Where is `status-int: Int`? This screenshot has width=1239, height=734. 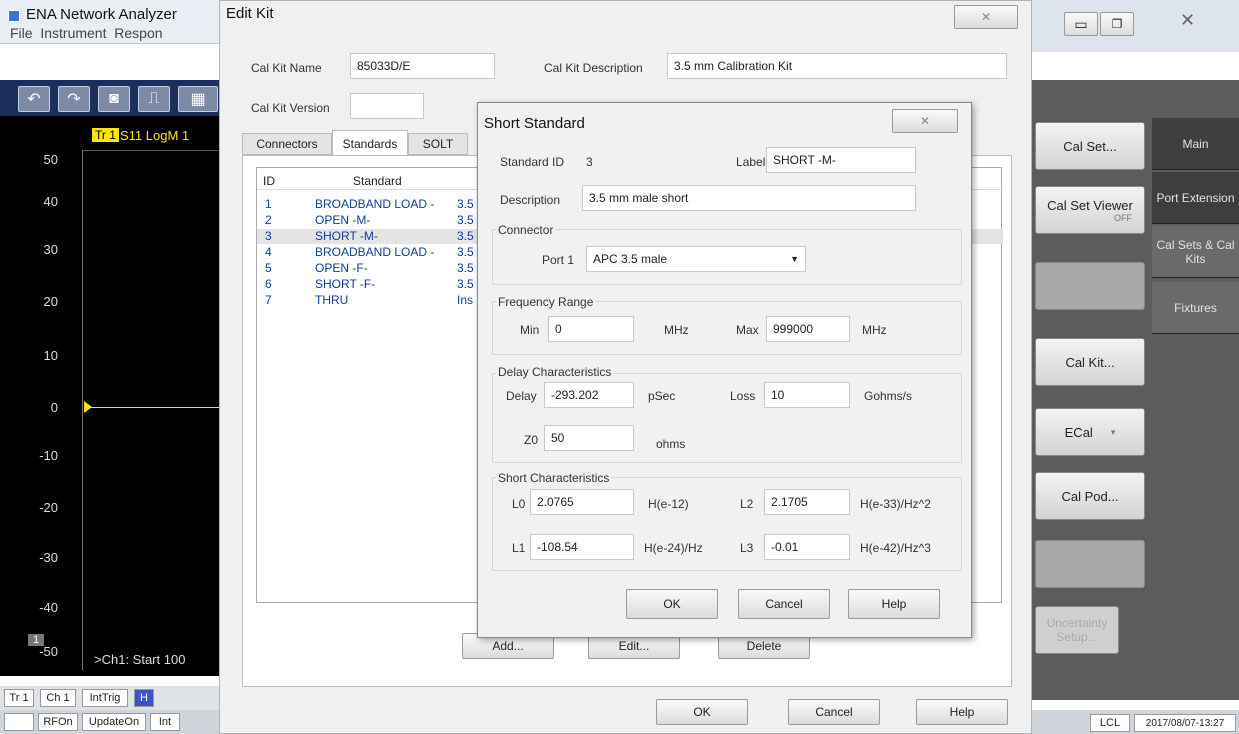
status-int: Int is located at coordinates (165, 722).